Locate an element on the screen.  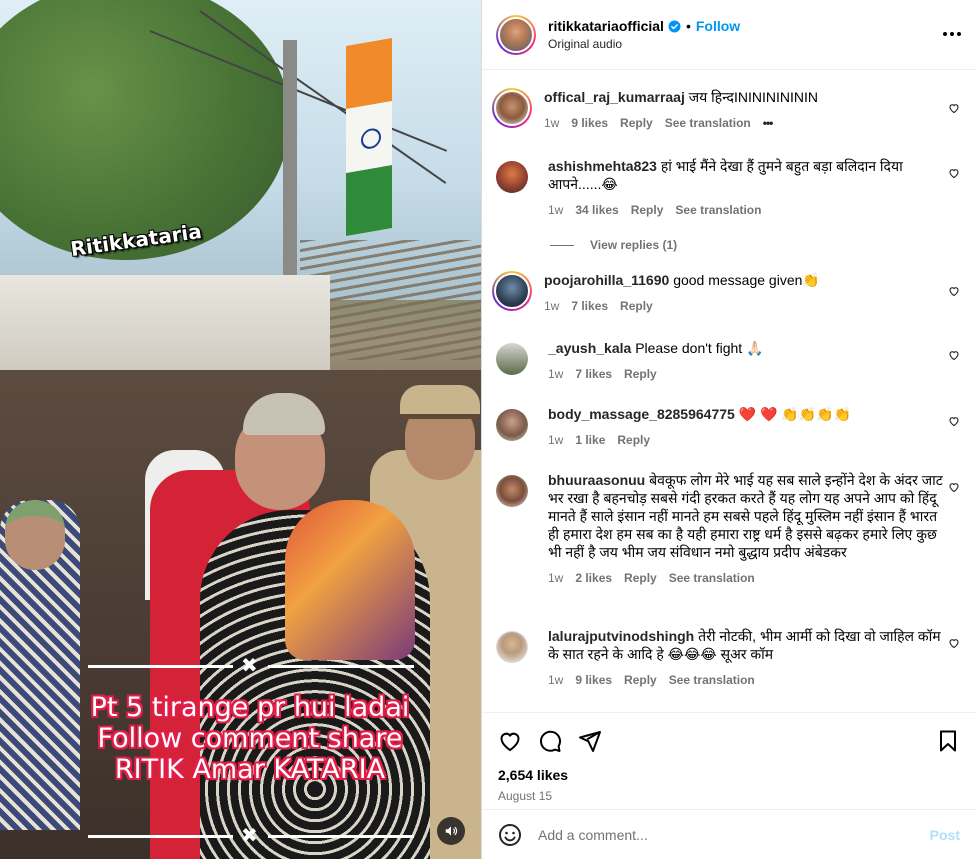
caption-line: Follow comment share is located at coordinates (250, 738).